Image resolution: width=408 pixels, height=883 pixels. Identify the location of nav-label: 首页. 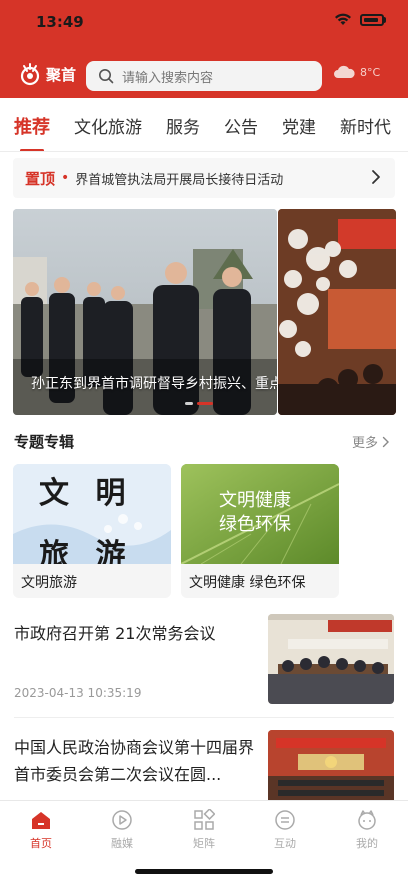
(41, 843).